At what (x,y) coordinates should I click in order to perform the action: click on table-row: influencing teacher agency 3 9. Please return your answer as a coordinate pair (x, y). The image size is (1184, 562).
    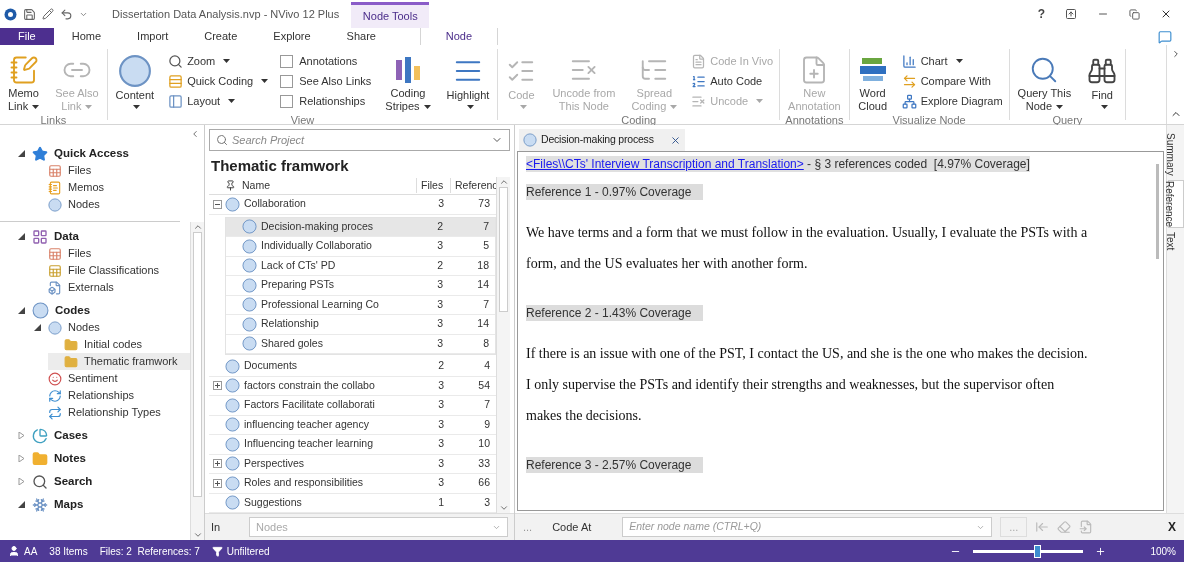
    Looking at the image, I should click on (352, 425).